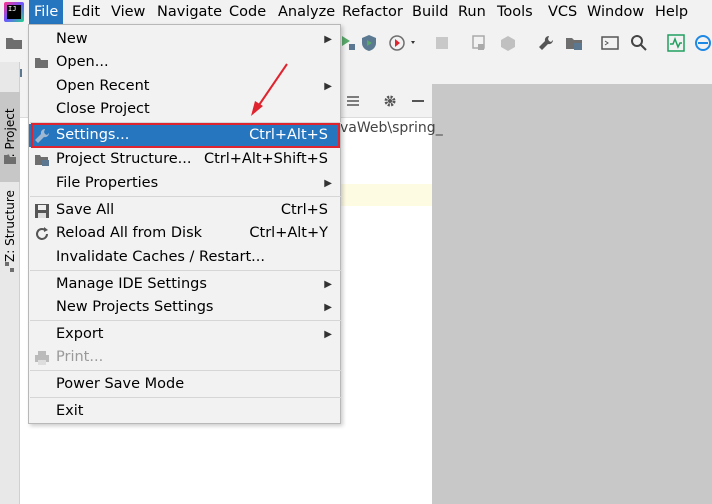  I want to click on menu-analyze: Analyze, so click(306, 12).